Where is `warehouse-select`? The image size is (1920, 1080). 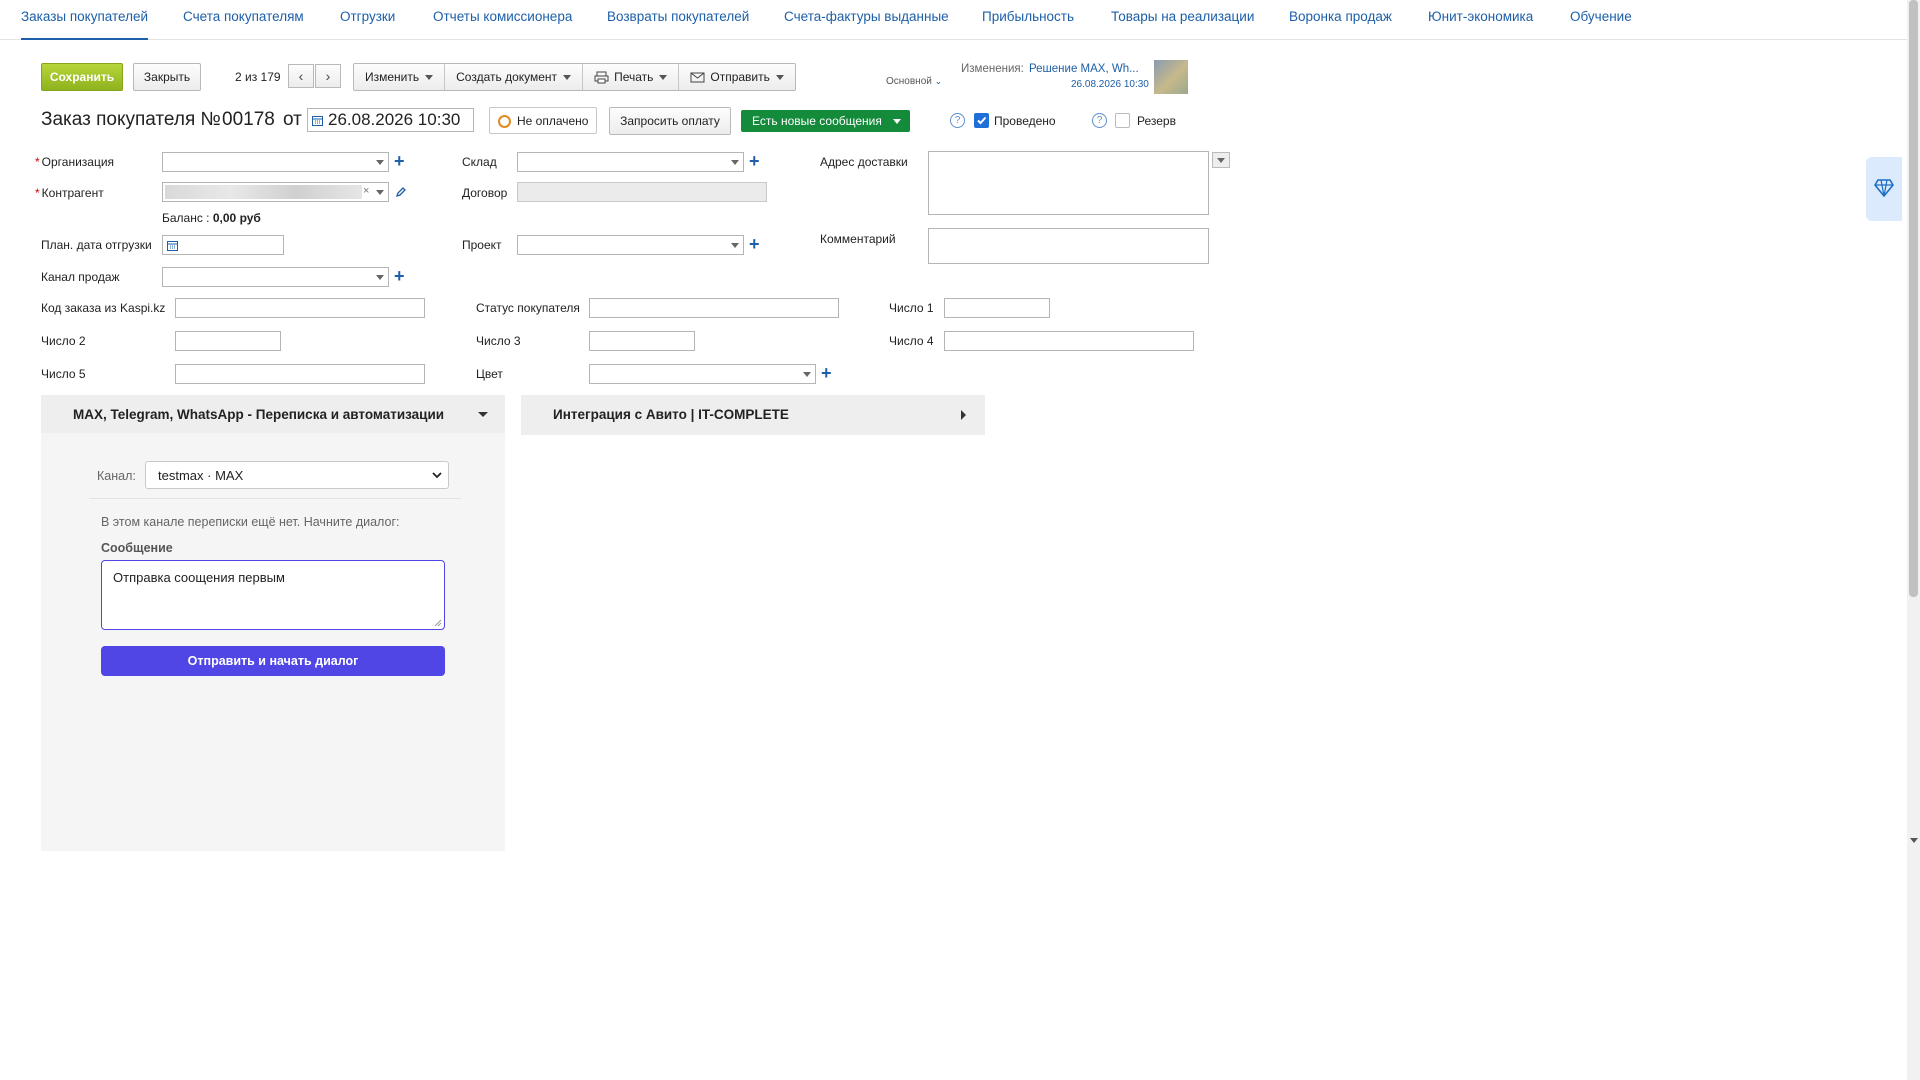 warehouse-select is located at coordinates (630, 162).